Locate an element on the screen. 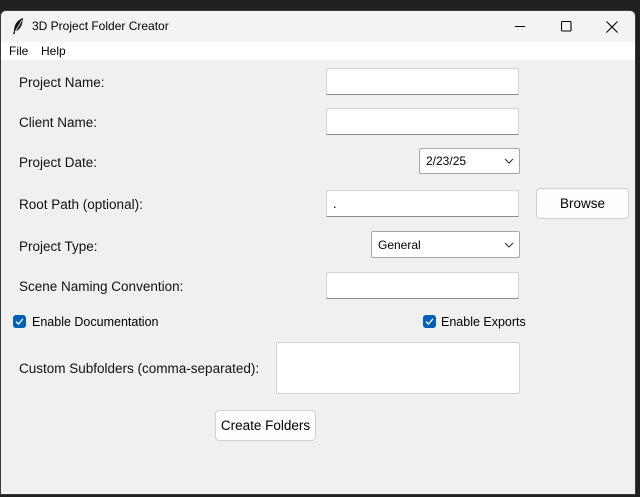  window-title: 3D Project Folder Creator is located at coordinates (100, 26).